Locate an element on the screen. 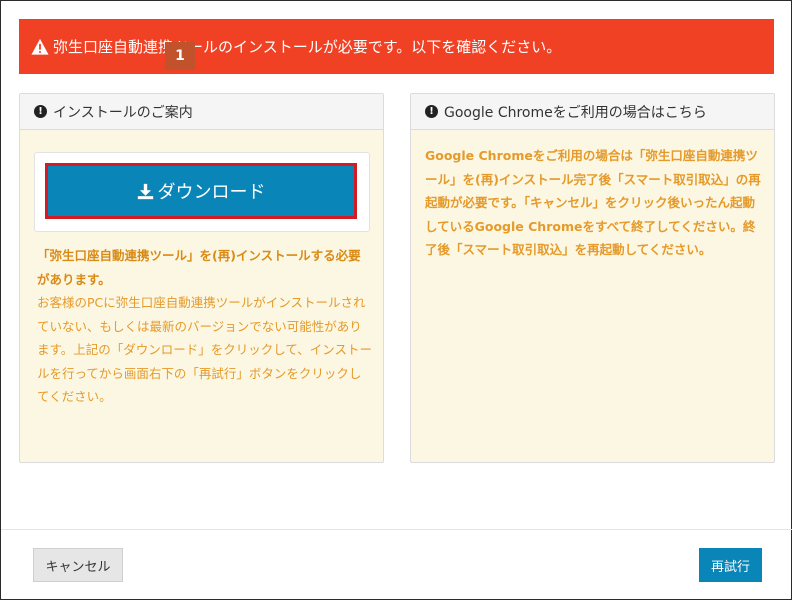 This screenshot has width=792, height=600. install-note-bold: 「弥生口座自動連携ツール」を(再)インストールする必要があります。 is located at coordinates (199, 267).